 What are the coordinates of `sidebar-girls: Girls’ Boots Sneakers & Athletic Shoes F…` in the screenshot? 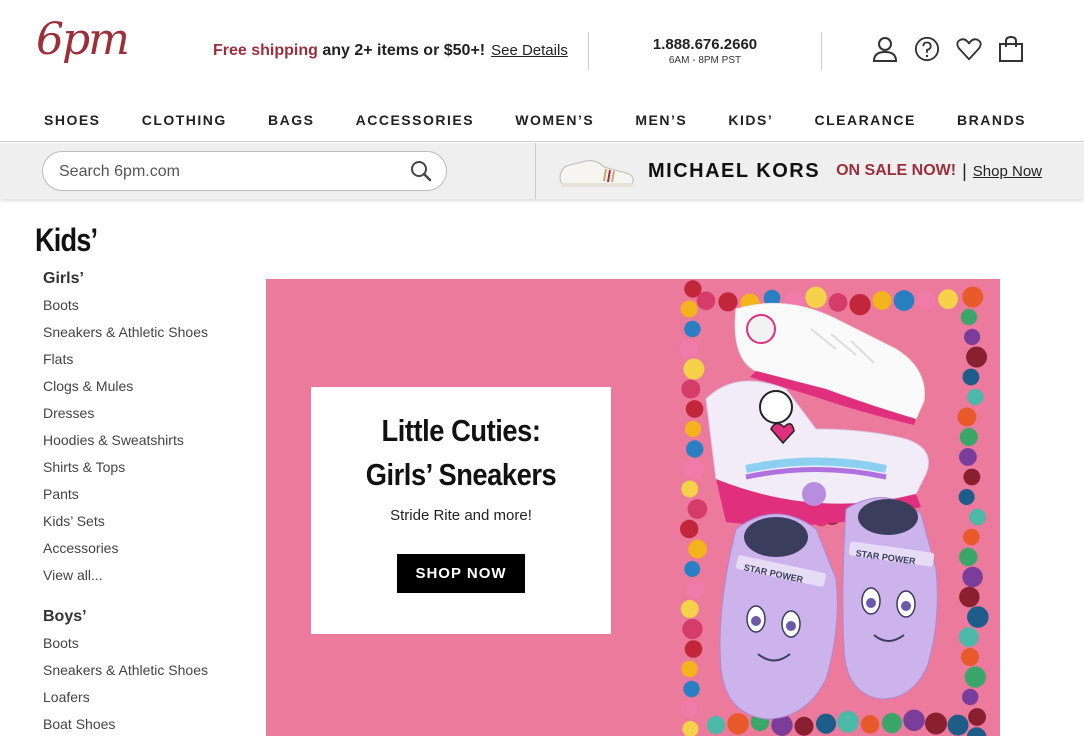 It's located at (125, 431).